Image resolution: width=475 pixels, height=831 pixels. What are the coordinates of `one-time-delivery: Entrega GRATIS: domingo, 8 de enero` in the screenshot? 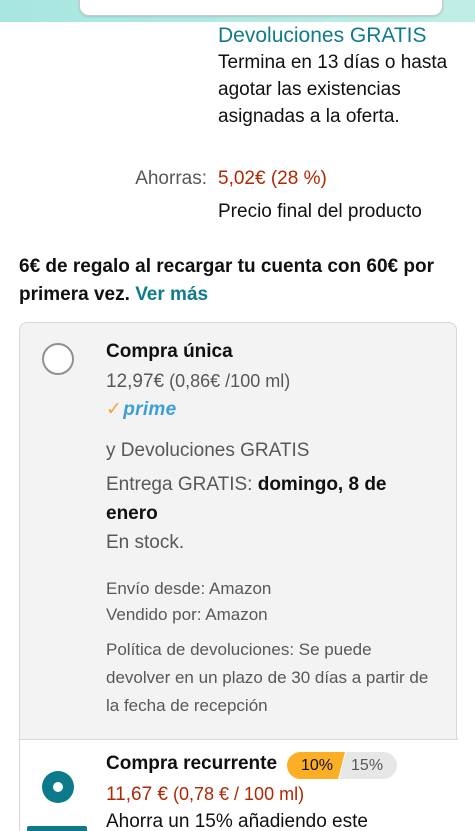 It's located at (266, 499).